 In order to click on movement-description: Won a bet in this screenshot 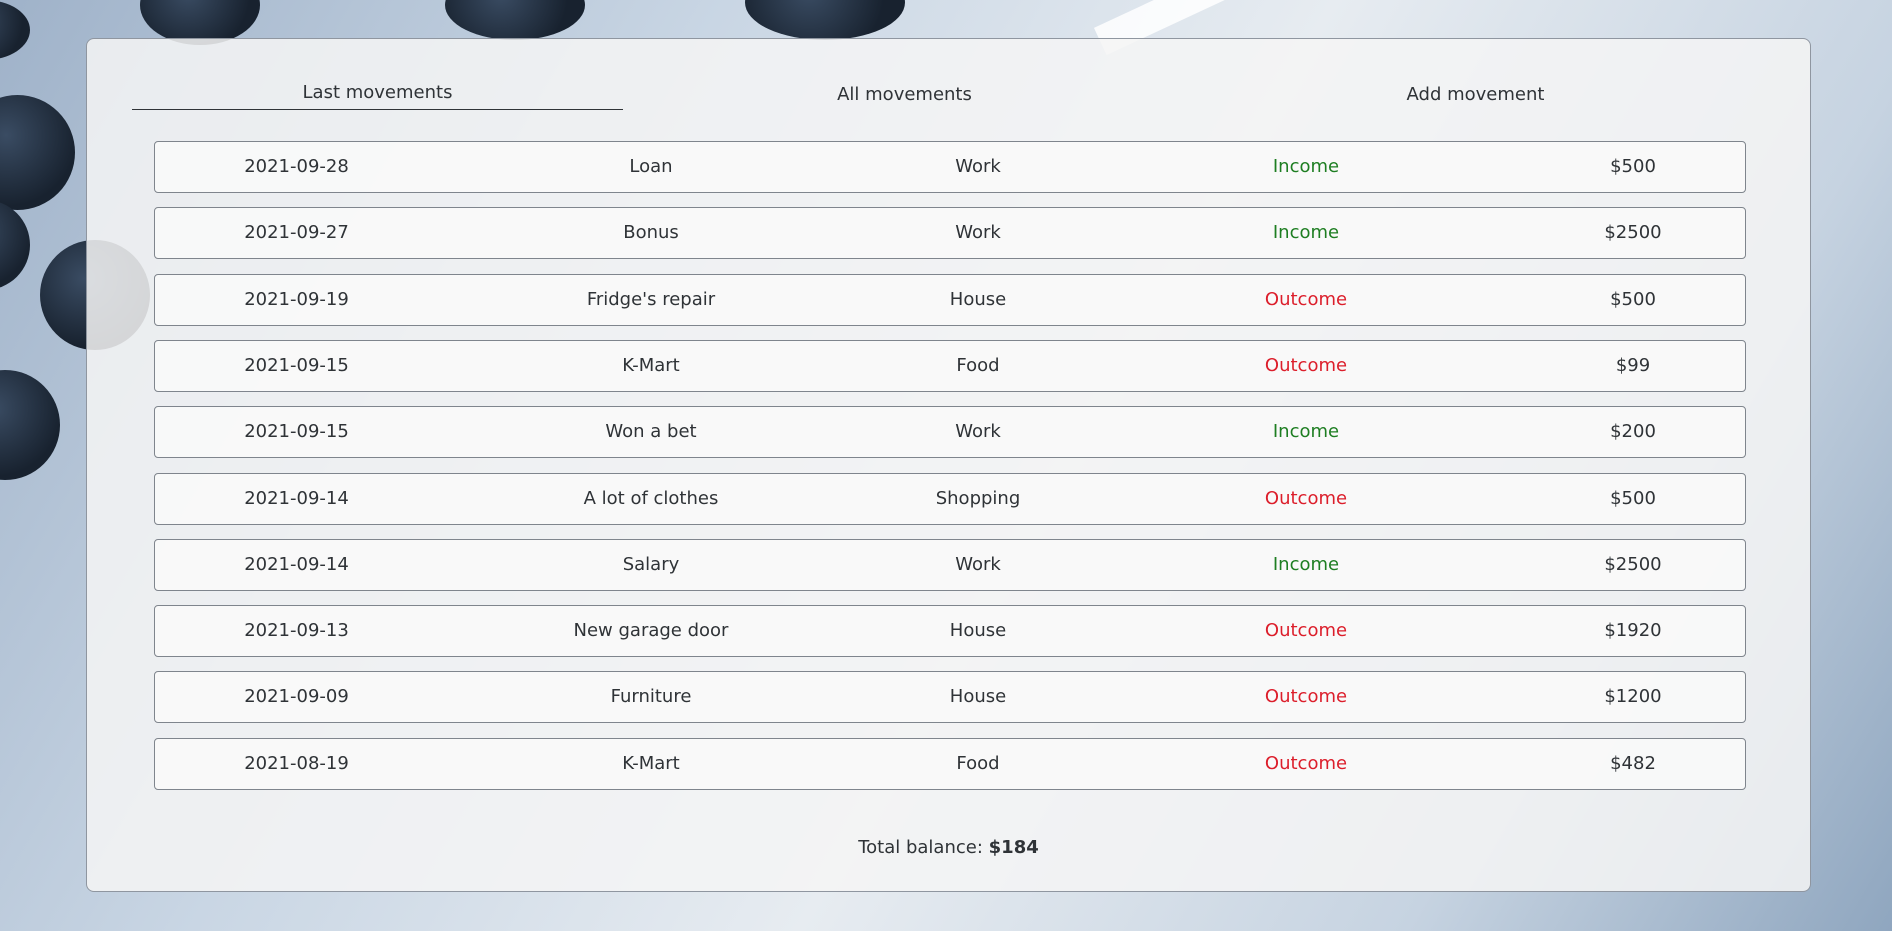, I will do `click(651, 432)`.